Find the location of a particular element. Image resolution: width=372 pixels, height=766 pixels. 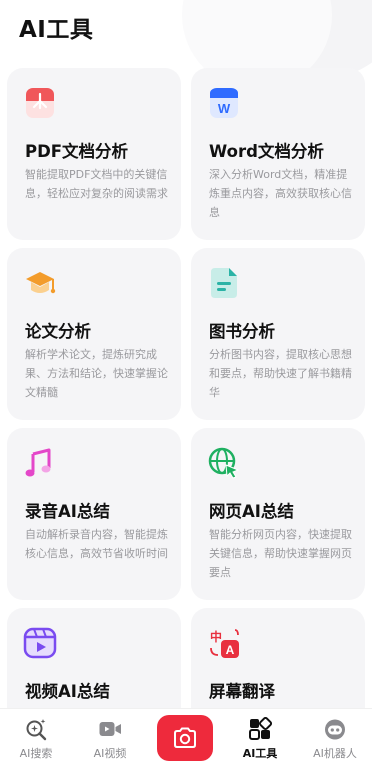

svg-text: A is located at coordinates (230, 650).